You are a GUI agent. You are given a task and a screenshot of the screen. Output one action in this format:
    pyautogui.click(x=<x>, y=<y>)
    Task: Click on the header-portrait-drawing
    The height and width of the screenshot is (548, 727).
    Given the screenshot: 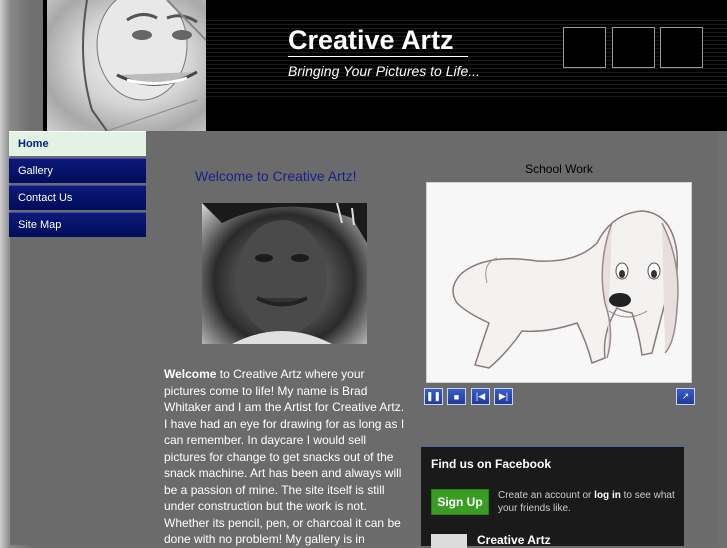 What is the action you would take?
    pyautogui.click(x=126, y=65)
    